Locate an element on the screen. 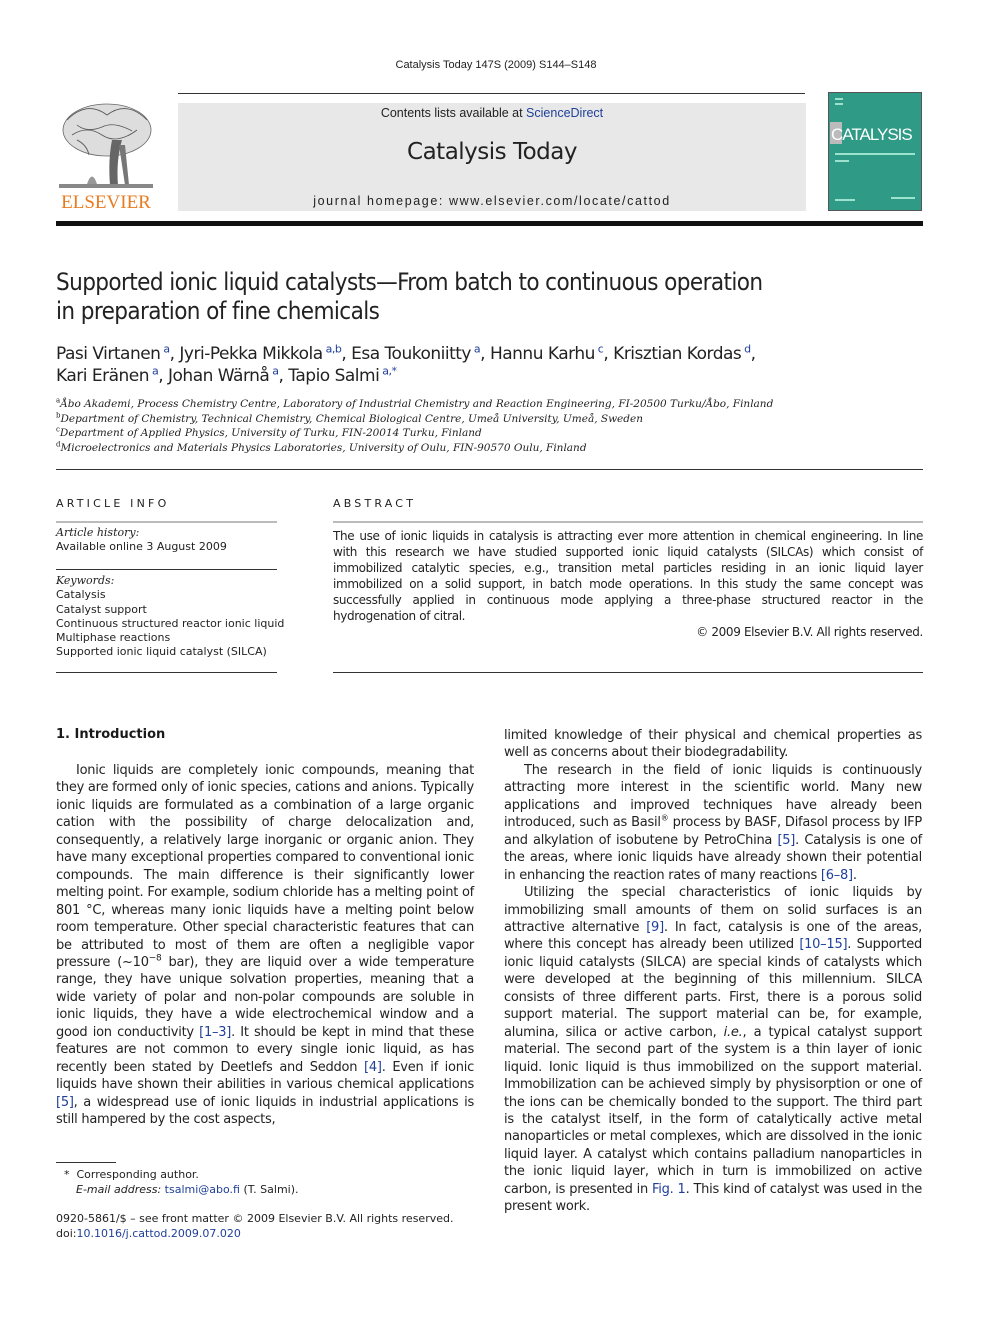 This screenshot has height=1323, width=992. author-name: Kari Eränen is located at coordinates (103, 376).